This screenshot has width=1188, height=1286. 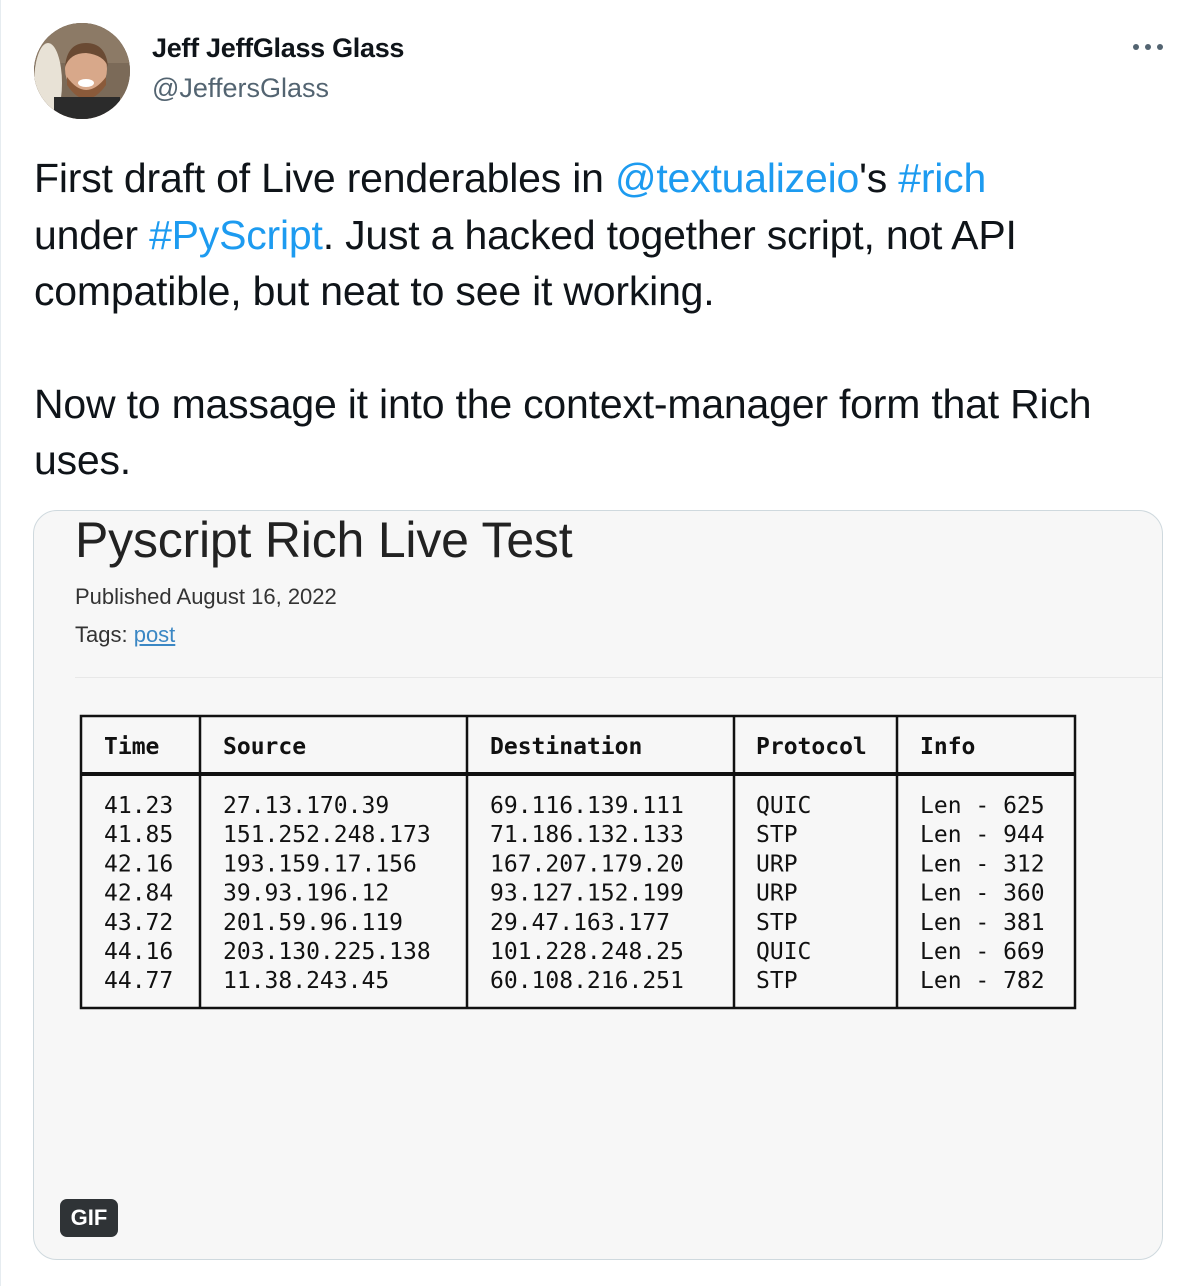 I want to click on cell-time: 42.84, so click(x=138, y=894).